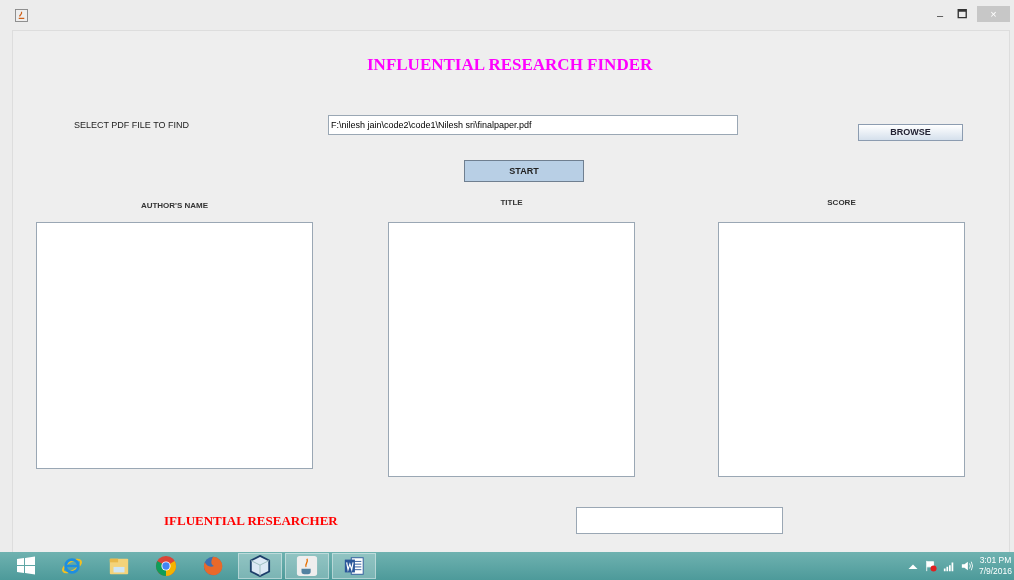 This screenshot has width=1014, height=580. What do you see at coordinates (72, 566) in the screenshot?
I see `browser-e-icon` at bounding box center [72, 566].